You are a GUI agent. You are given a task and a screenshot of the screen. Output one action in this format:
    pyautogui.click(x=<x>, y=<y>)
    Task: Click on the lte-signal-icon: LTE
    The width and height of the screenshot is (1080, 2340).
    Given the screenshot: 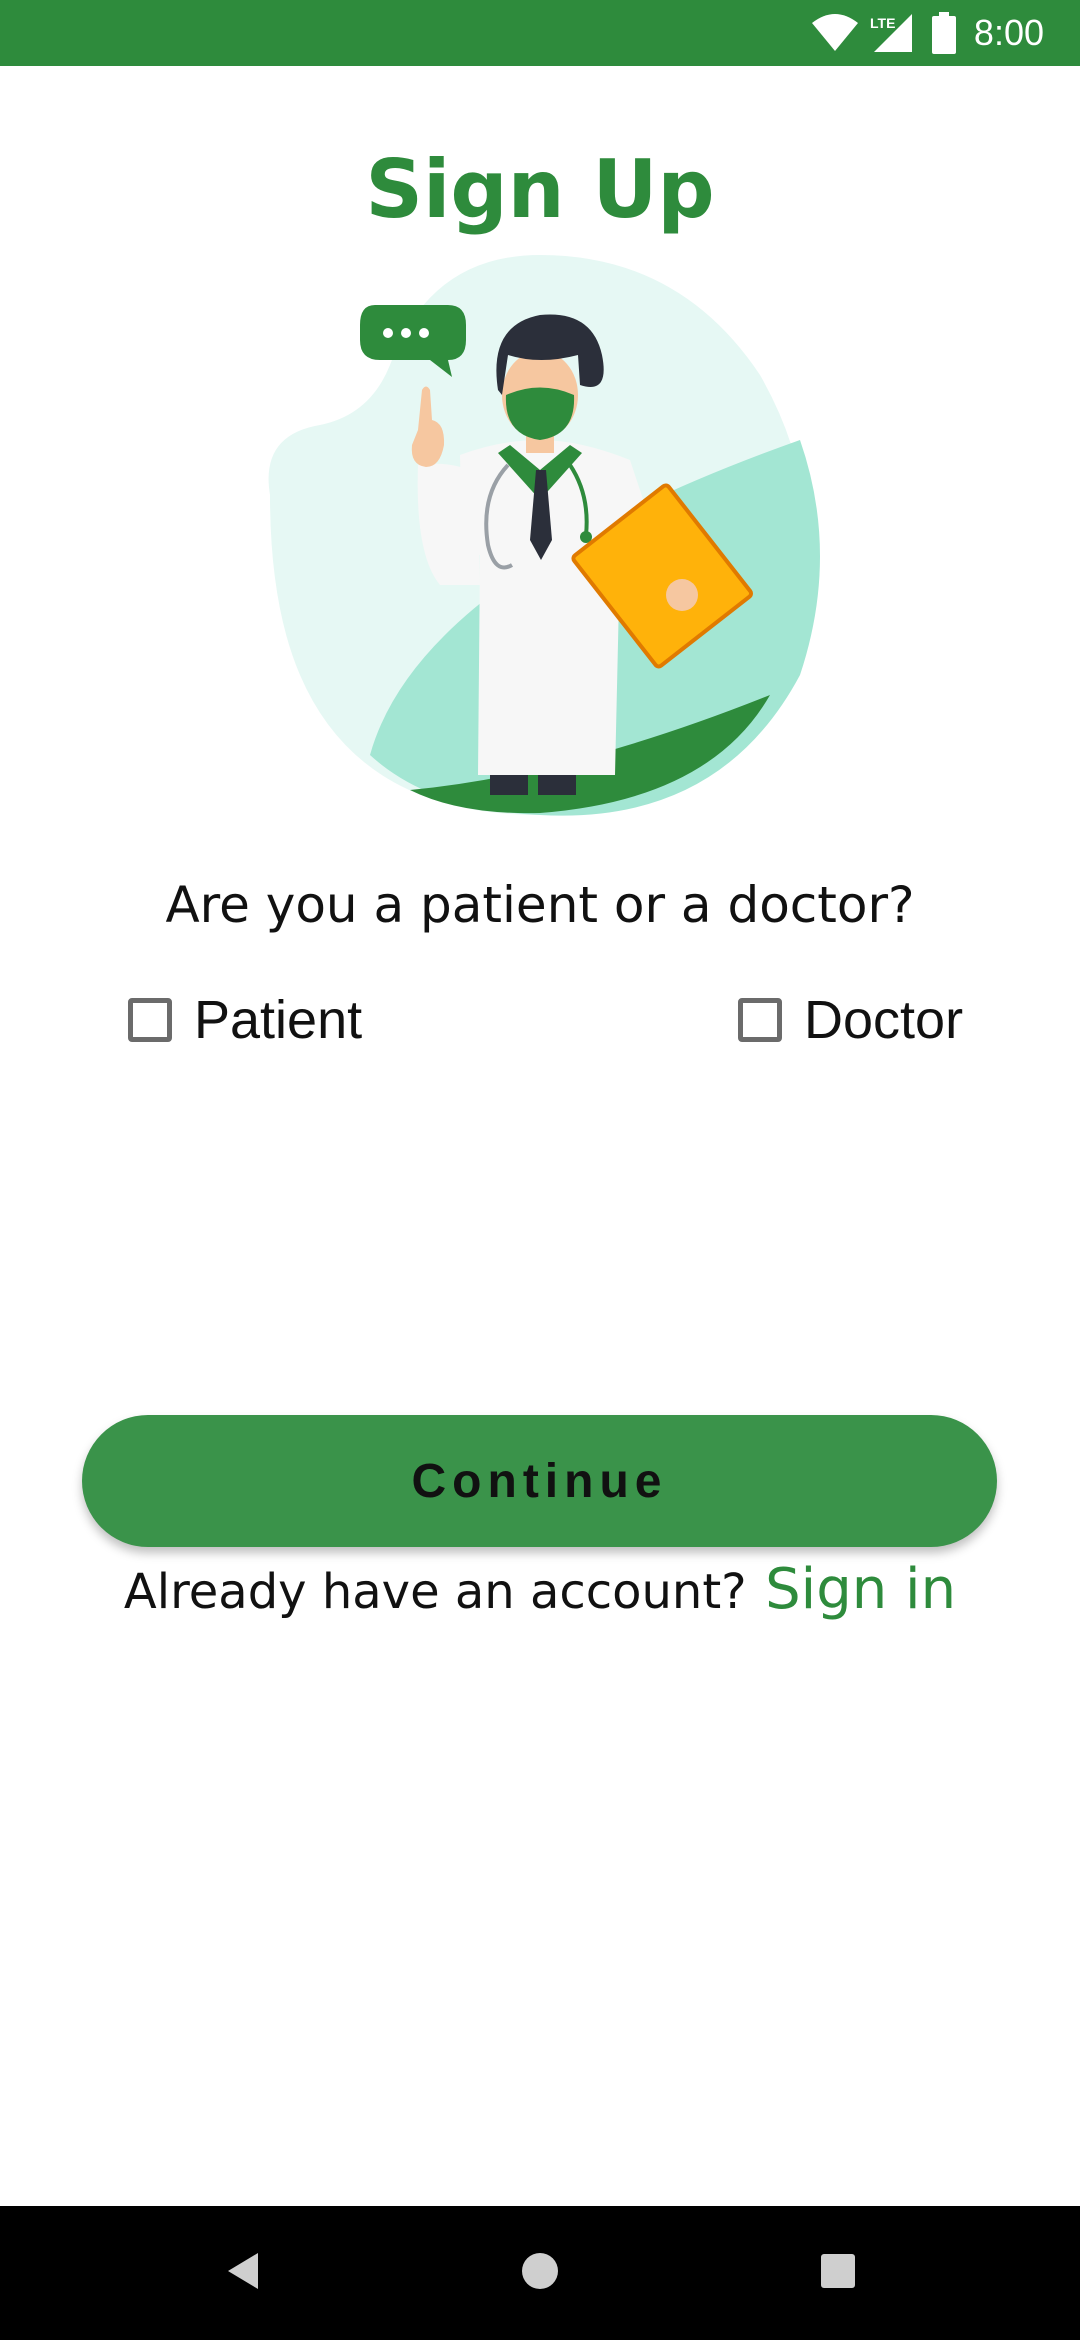 What is the action you would take?
    pyautogui.click(x=892, y=33)
    